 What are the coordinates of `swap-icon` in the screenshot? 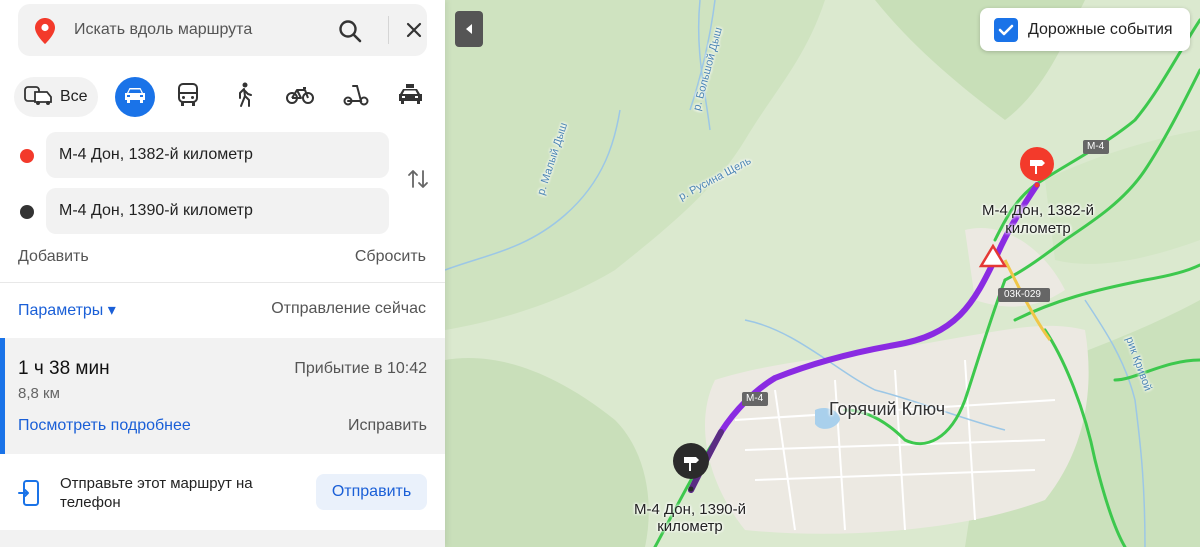 It's located at (418, 181).